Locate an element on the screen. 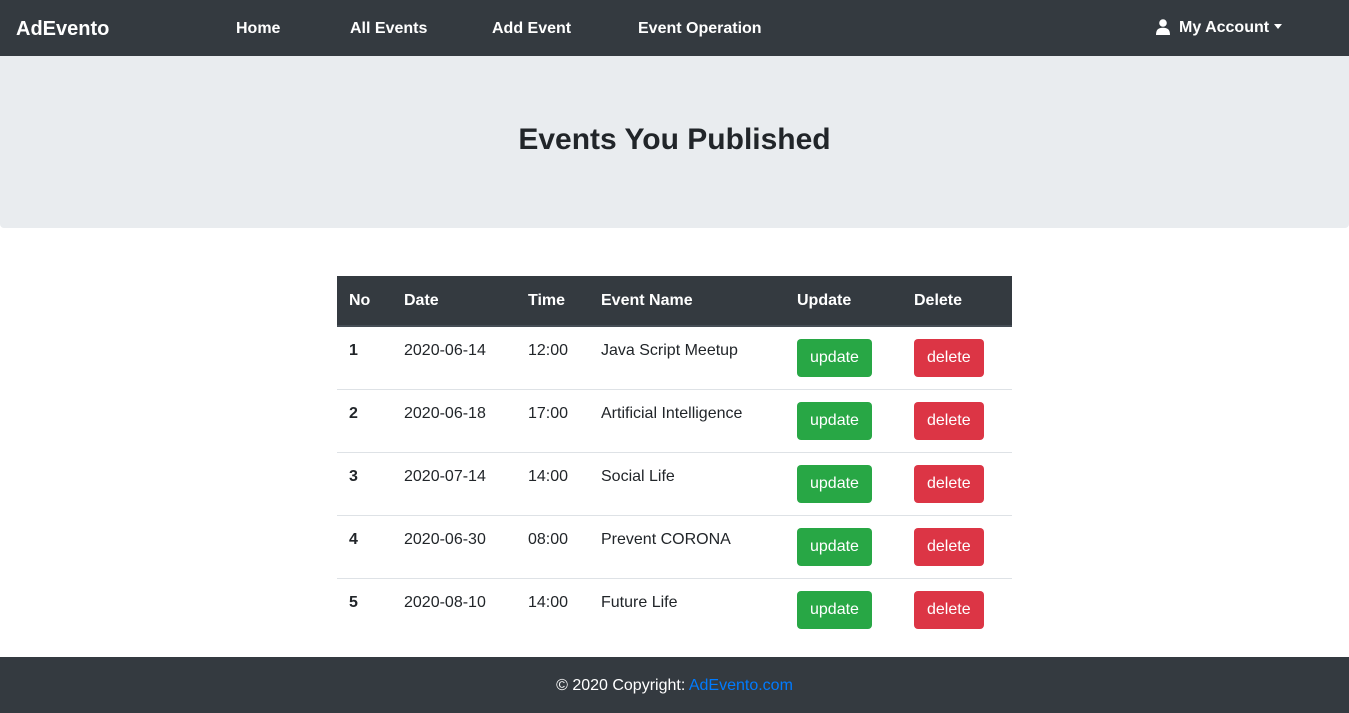  row-date: 2020-06-30 is located at coordinates (454, 539).